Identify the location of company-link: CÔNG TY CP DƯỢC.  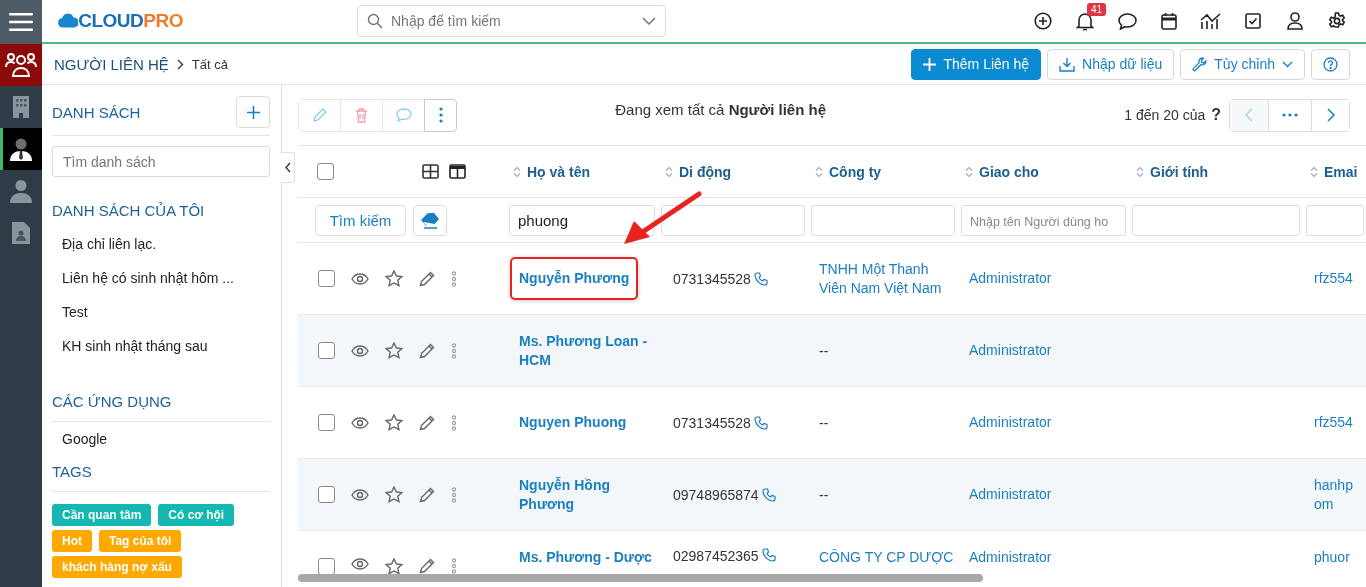
(880, 557).